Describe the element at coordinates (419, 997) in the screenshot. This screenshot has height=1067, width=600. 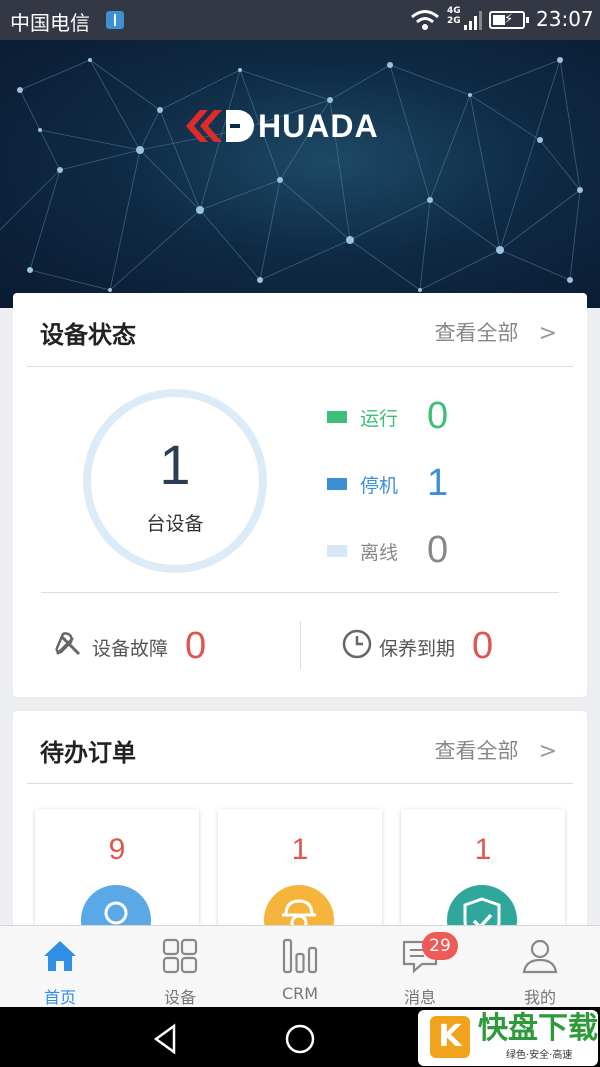
I see `tab-messages-label: 消息` at that location.